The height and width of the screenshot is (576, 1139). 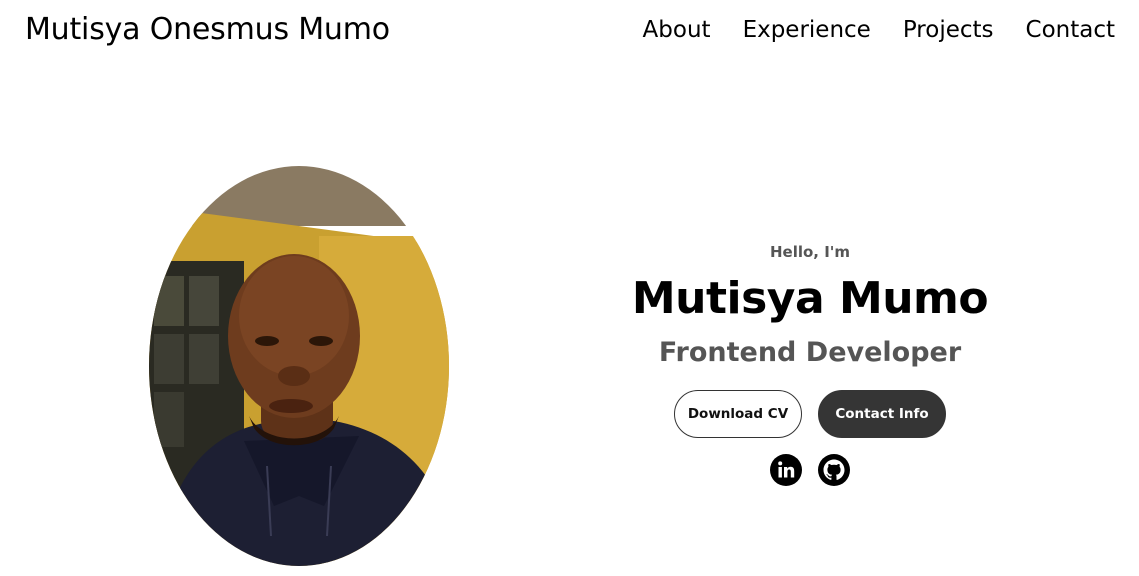 I want to click on github-icon, so click(x=834, y=470).